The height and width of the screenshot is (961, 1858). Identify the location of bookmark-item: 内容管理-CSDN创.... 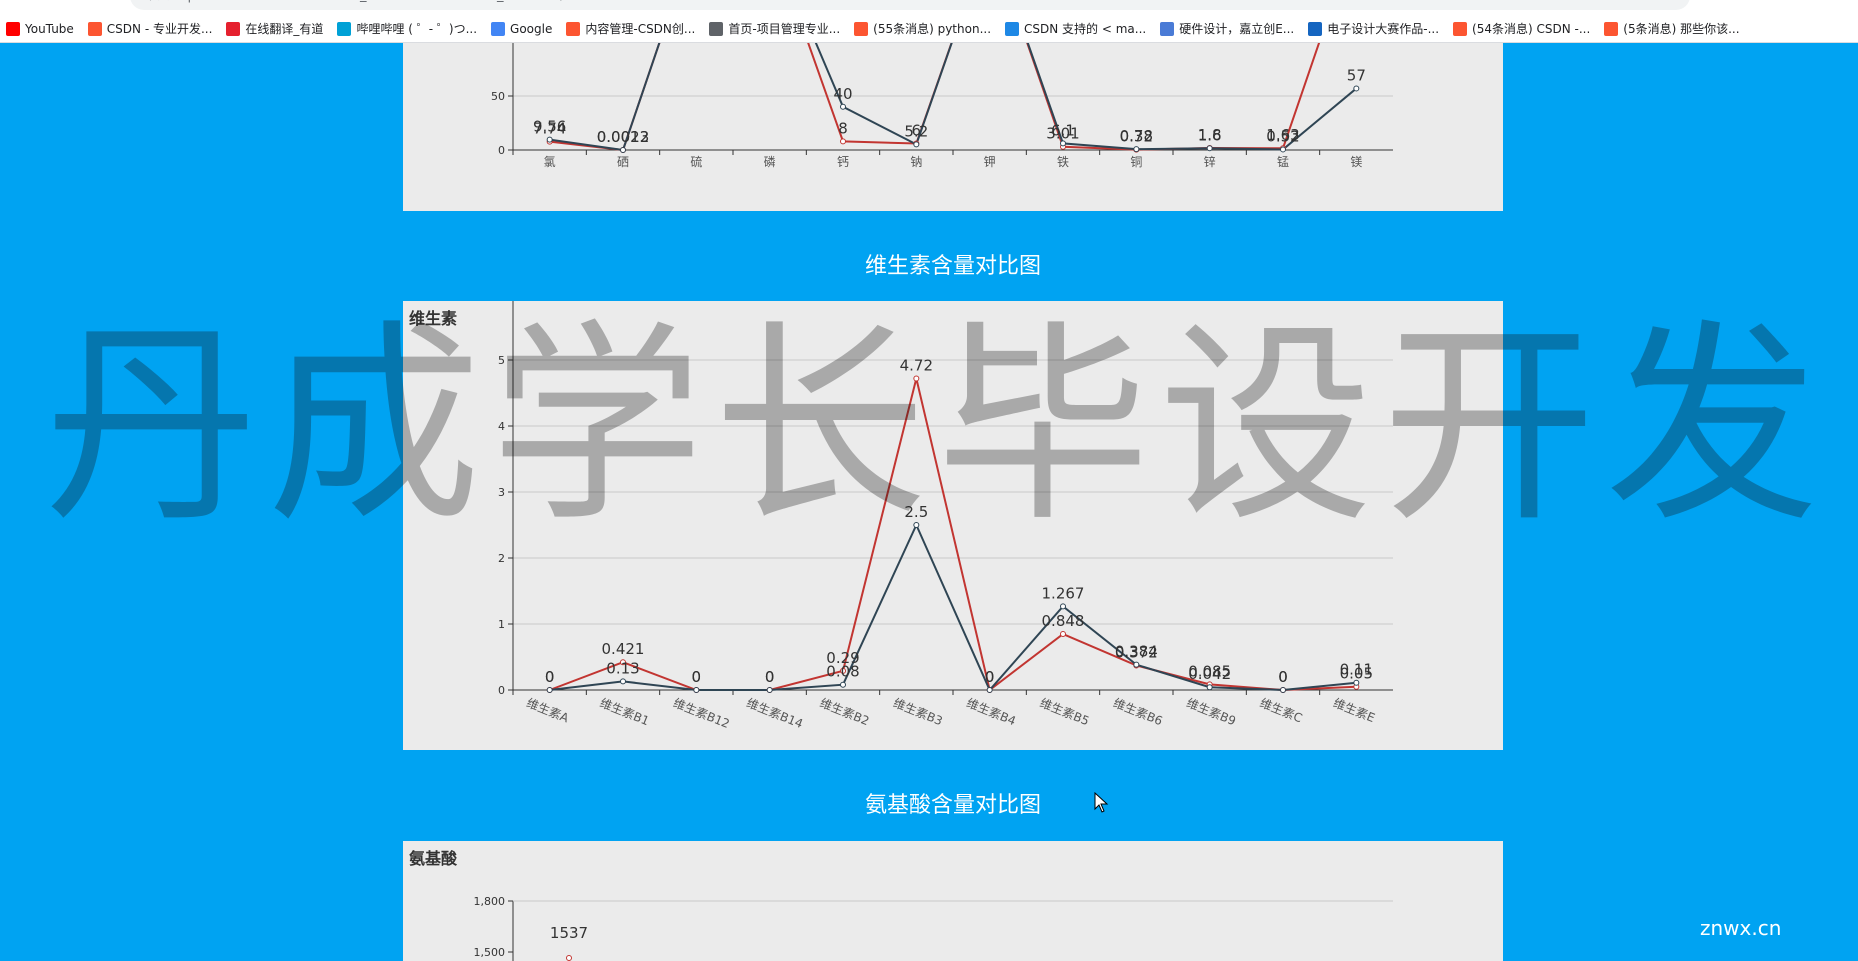
(630, 28).